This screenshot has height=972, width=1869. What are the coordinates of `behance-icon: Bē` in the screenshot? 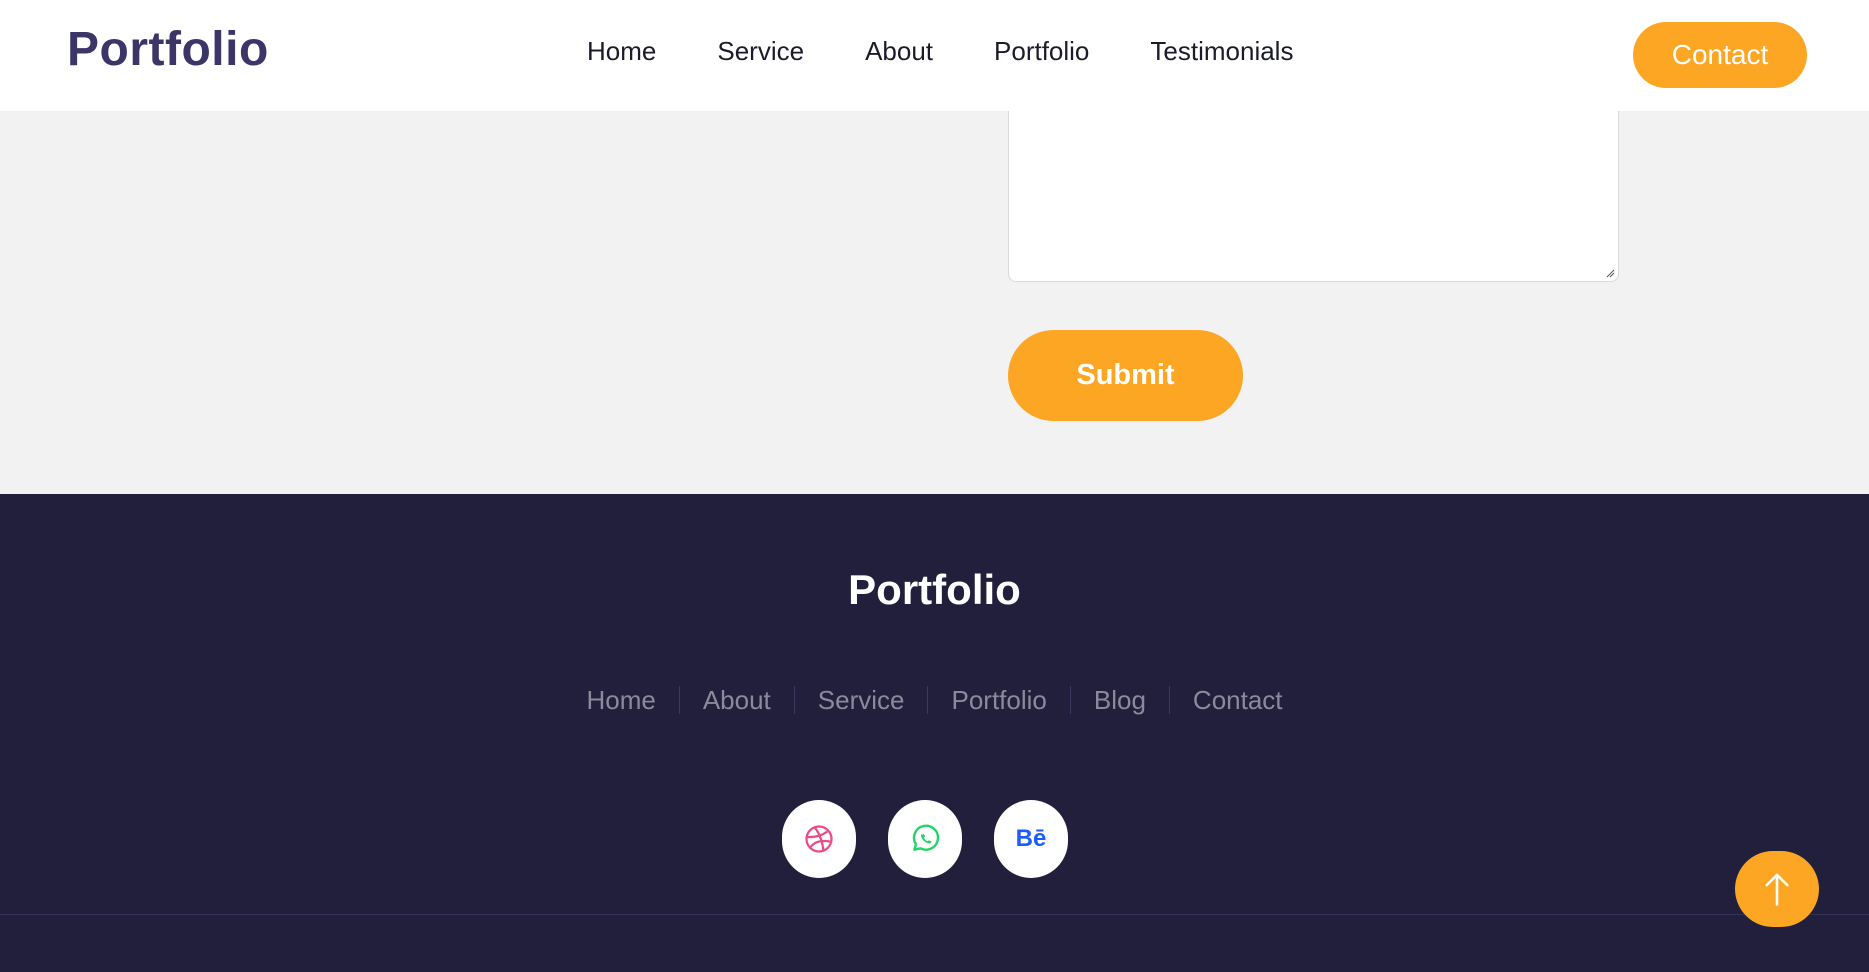 It's located at (1031, 838).